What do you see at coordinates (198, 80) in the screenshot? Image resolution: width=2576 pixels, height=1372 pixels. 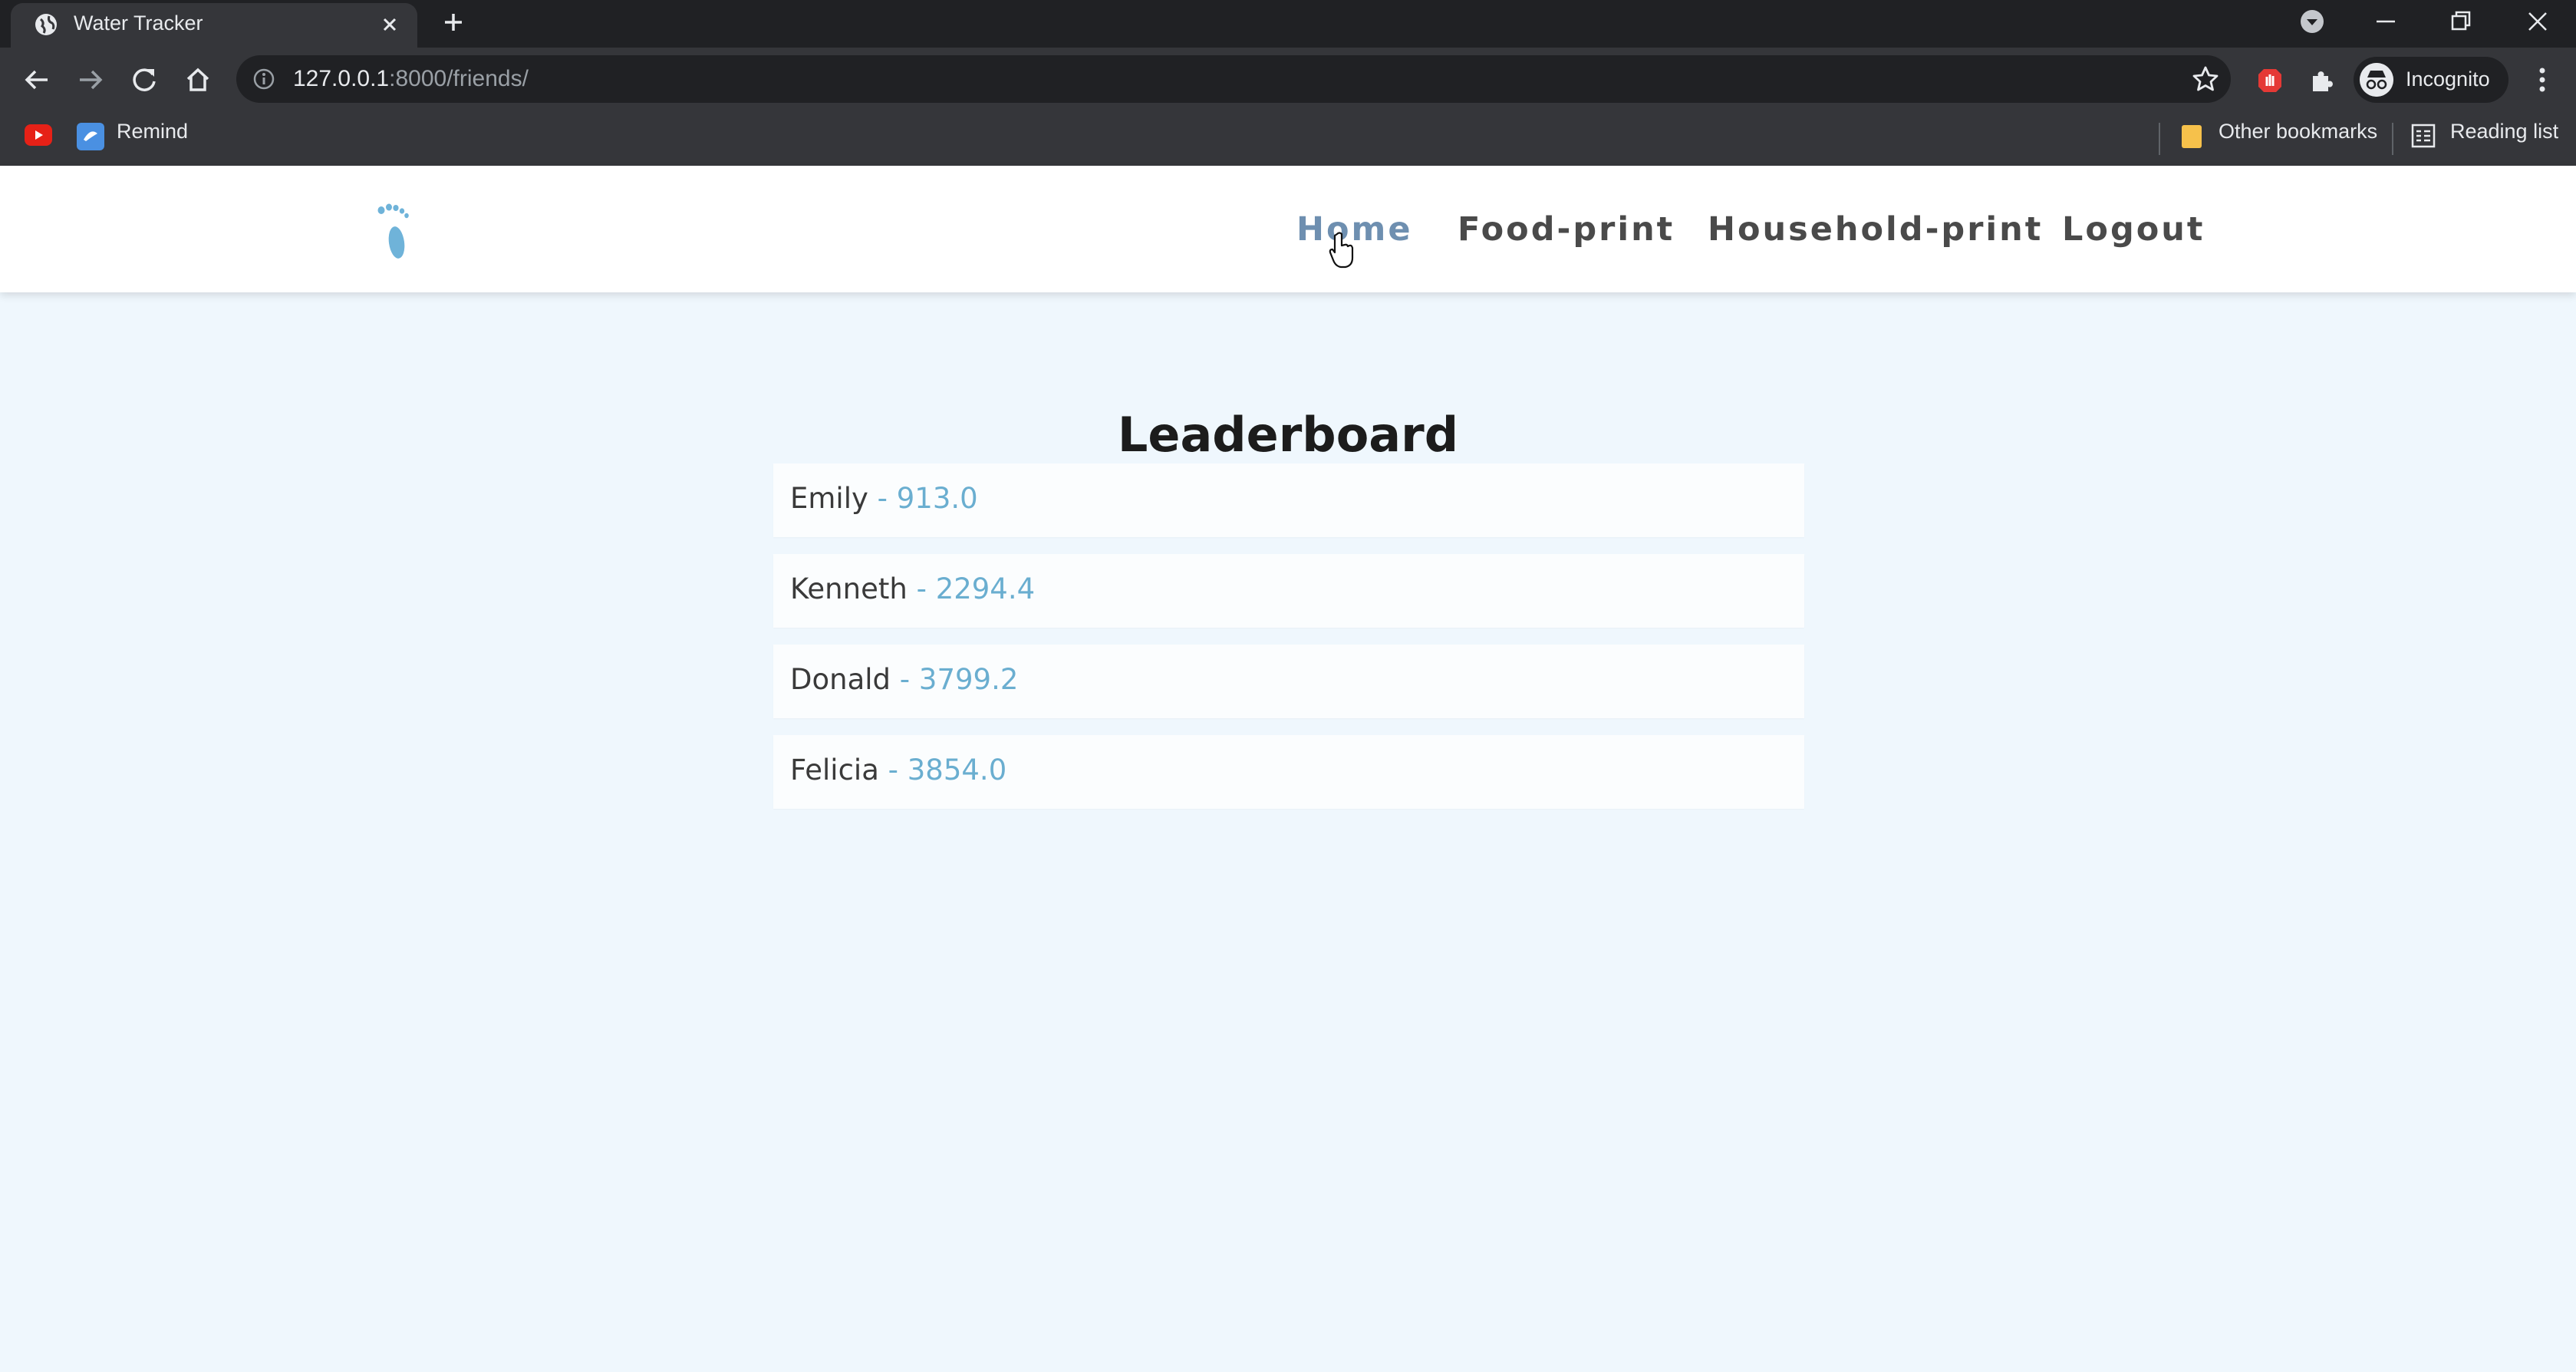 I see `home-icon` at bounding box center [198, 80].